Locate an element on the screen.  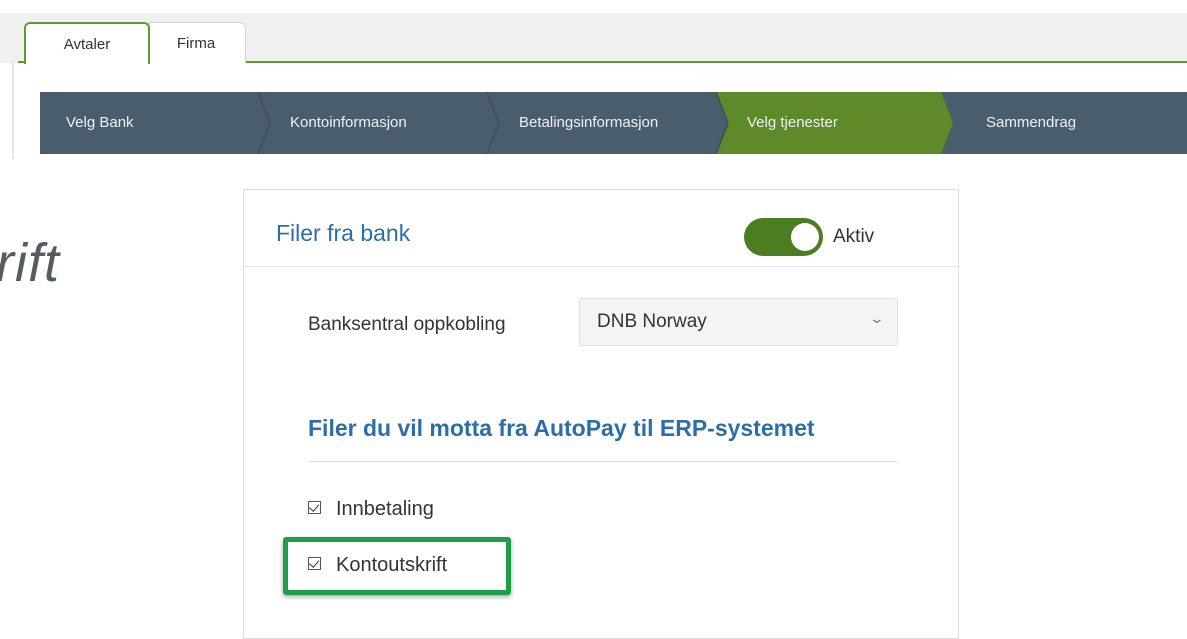
file-option-label: Kontoutskrift is located at coordinates (392, 564).